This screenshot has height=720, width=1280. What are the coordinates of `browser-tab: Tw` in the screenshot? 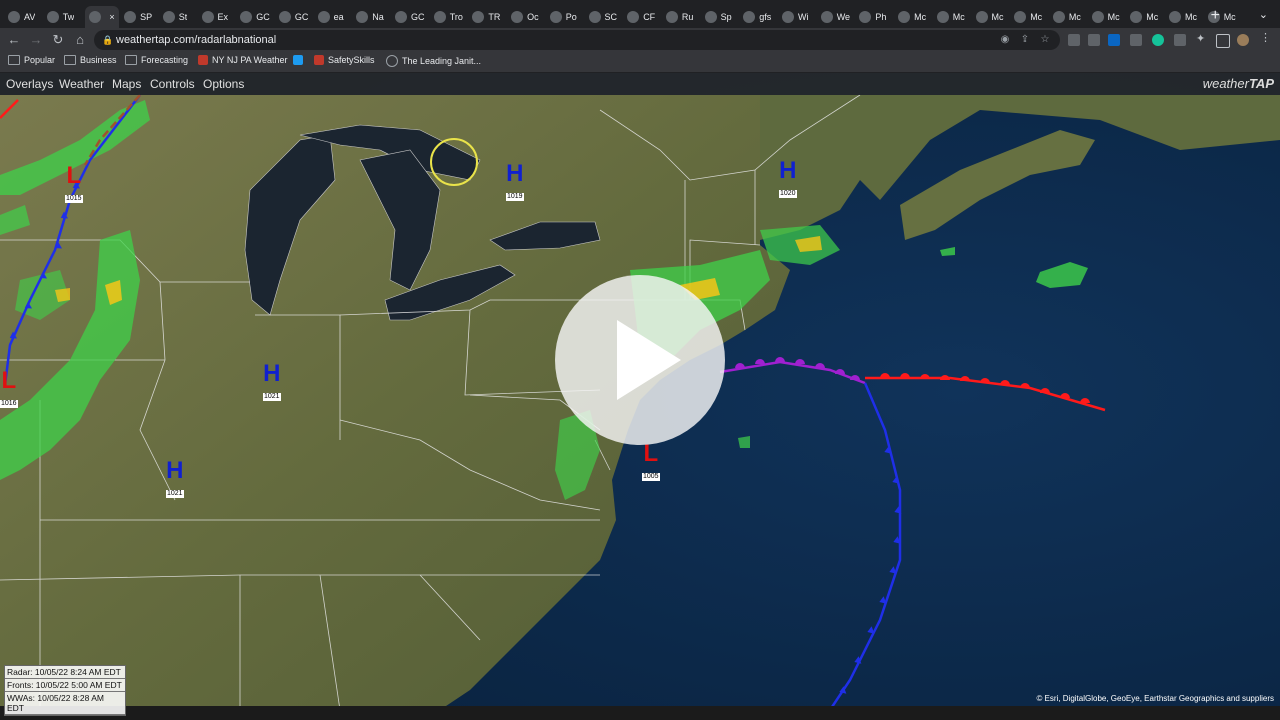 It's located at (60, 17).